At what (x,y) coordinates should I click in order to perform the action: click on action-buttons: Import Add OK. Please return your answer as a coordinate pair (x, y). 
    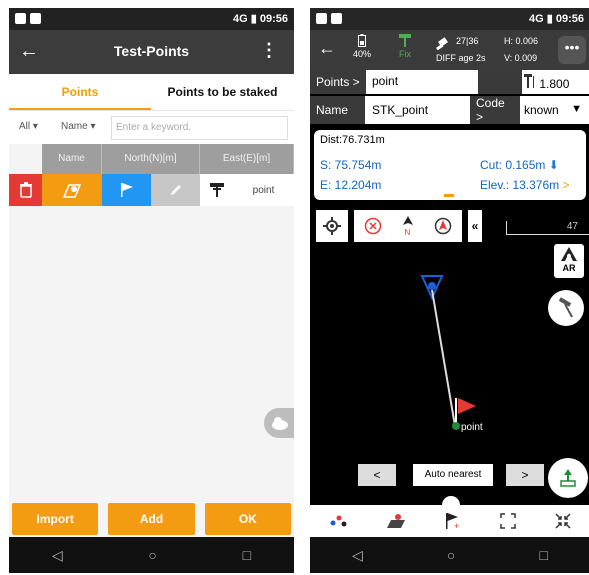
    Looking at the image, I should click on (151, 519).